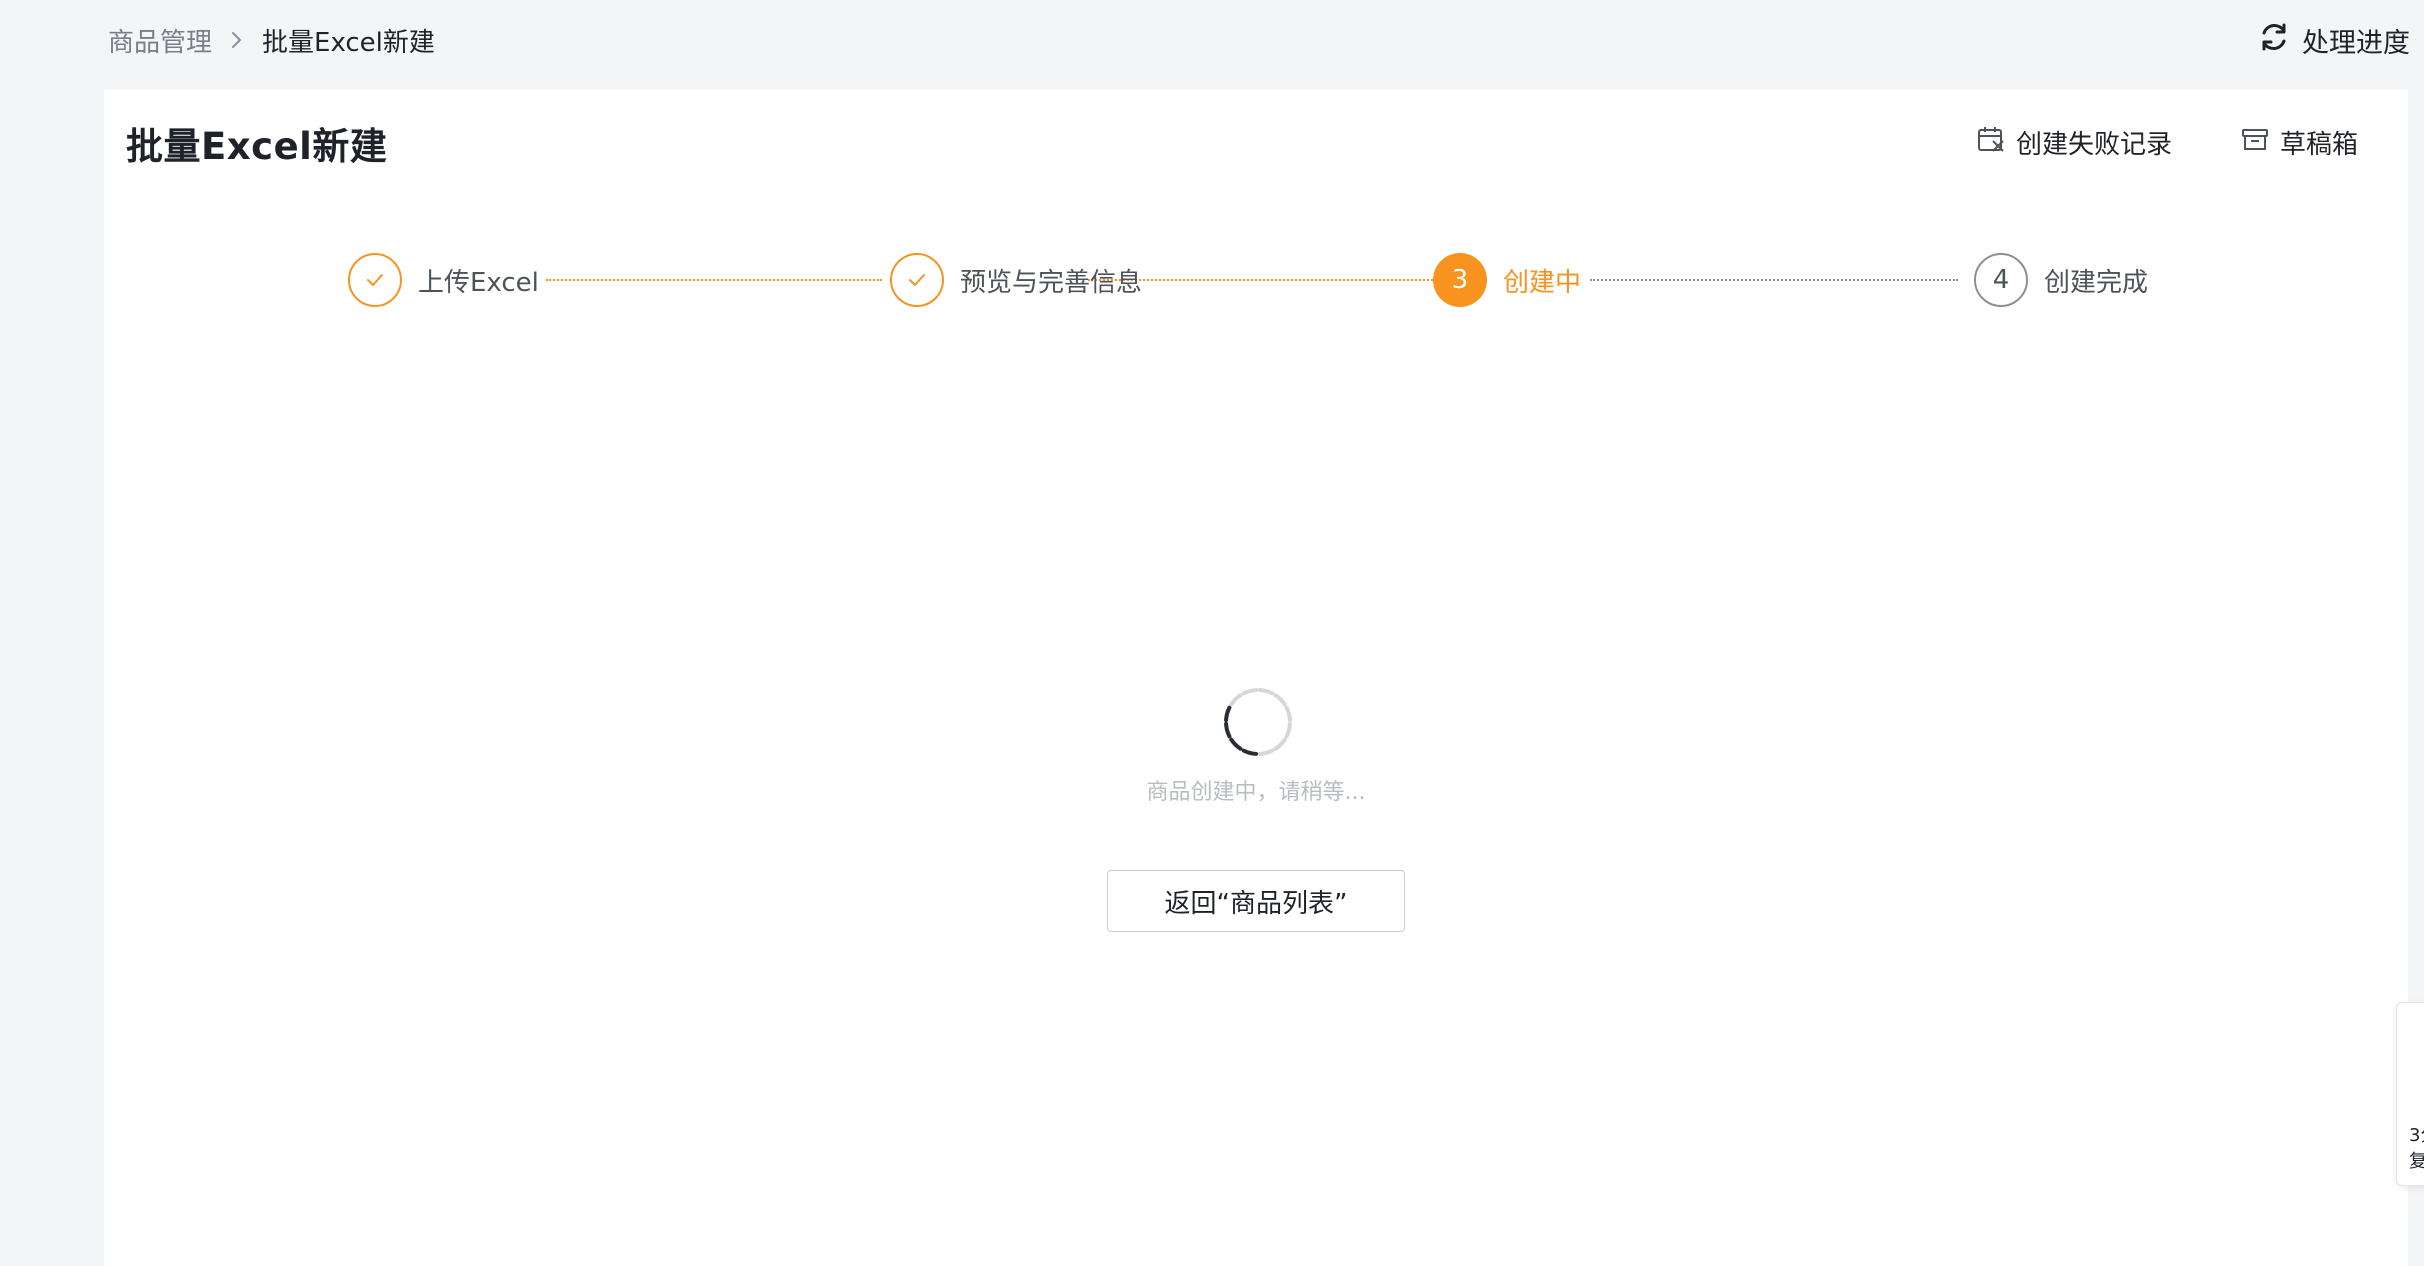 The height and width of the screenshot is (1266, 2424). What do you see at coordinates (1212, 44) in the screenshot?
I see `top-bar: 商品管理 批量Excel新建 处理进度` at bounding box center [1212, 44].